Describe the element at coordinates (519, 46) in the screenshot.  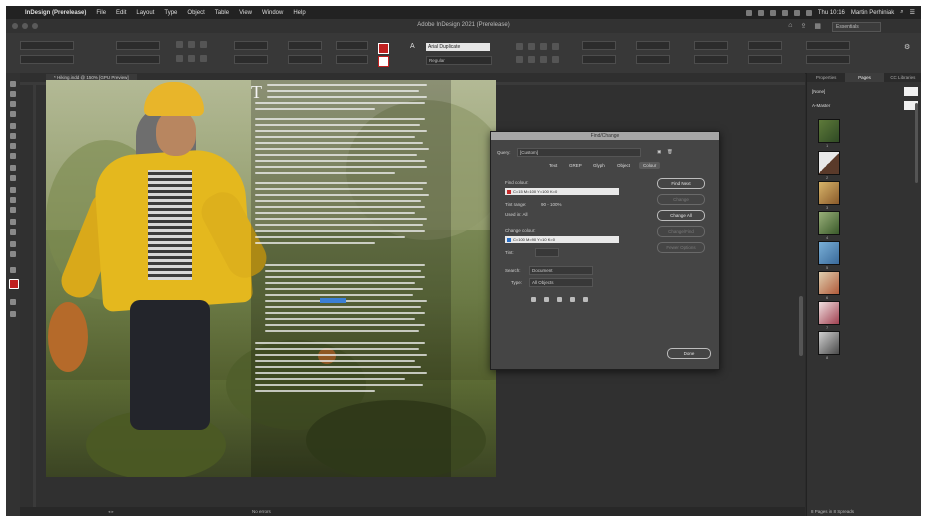
I see `align-left-icon` at that location.